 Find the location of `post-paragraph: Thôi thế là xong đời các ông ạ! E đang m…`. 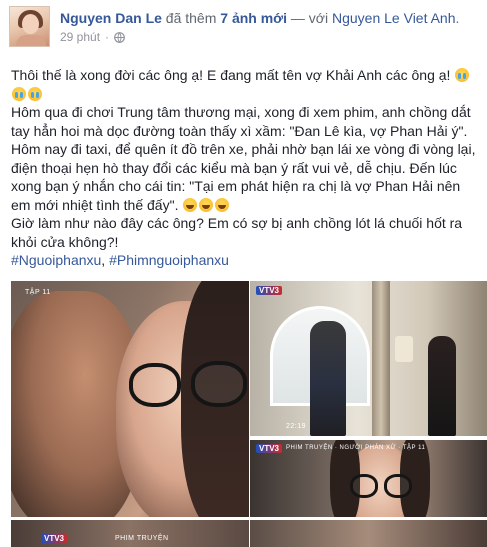

post-paragraph: Thôi thế là xong đời các ông ạ! E đang m… is located at coordinates (246, 84).